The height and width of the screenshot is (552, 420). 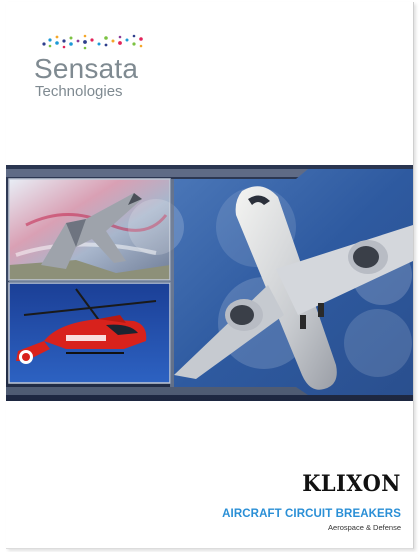 I want to click on market-segment-label: Aerospace & Defense, so click(x=364, y=527).